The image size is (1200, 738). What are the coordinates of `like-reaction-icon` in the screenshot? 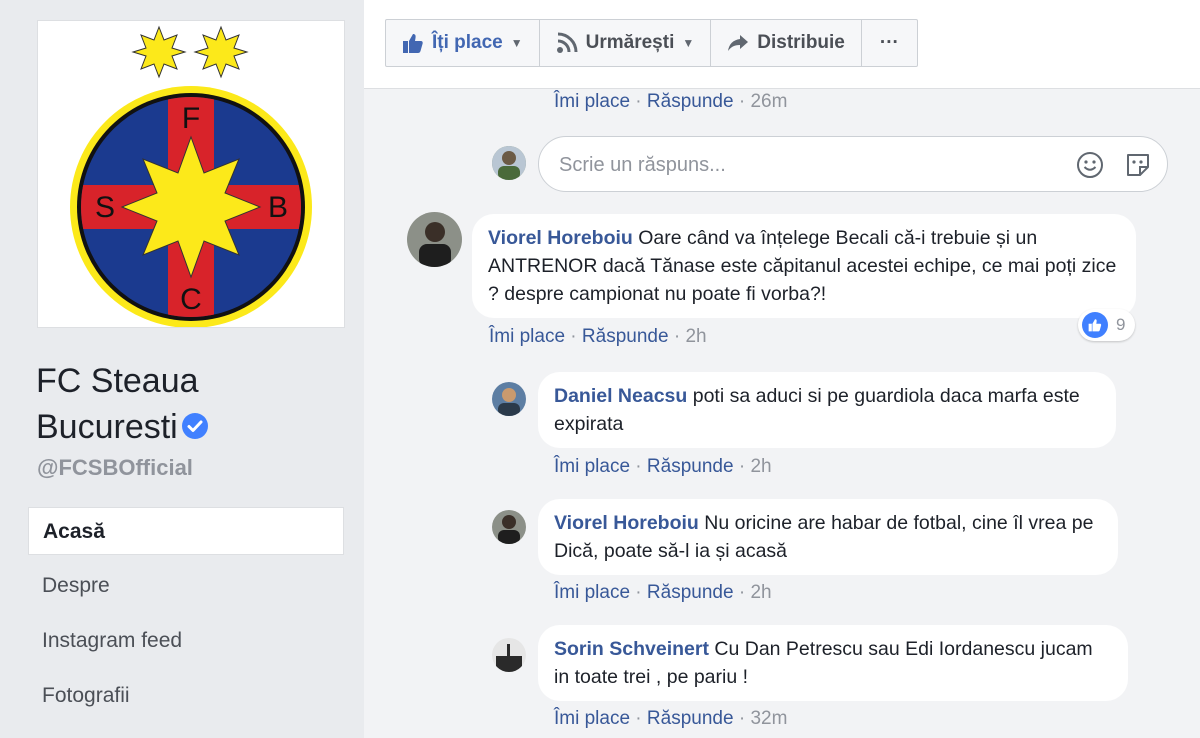 It's located at (1095, 325).